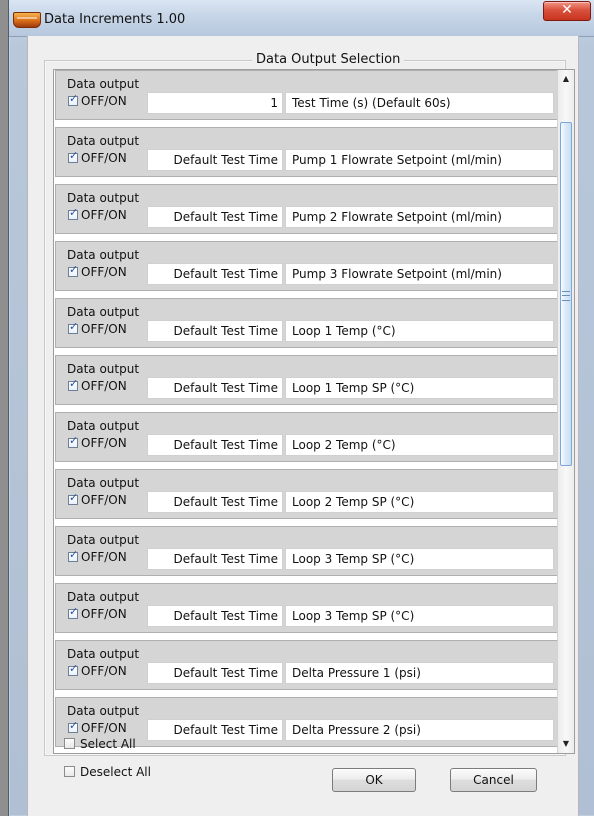 The width and height of the screenshot is (594, 816). I want to click on scroll-thumb, so click(566, 294).